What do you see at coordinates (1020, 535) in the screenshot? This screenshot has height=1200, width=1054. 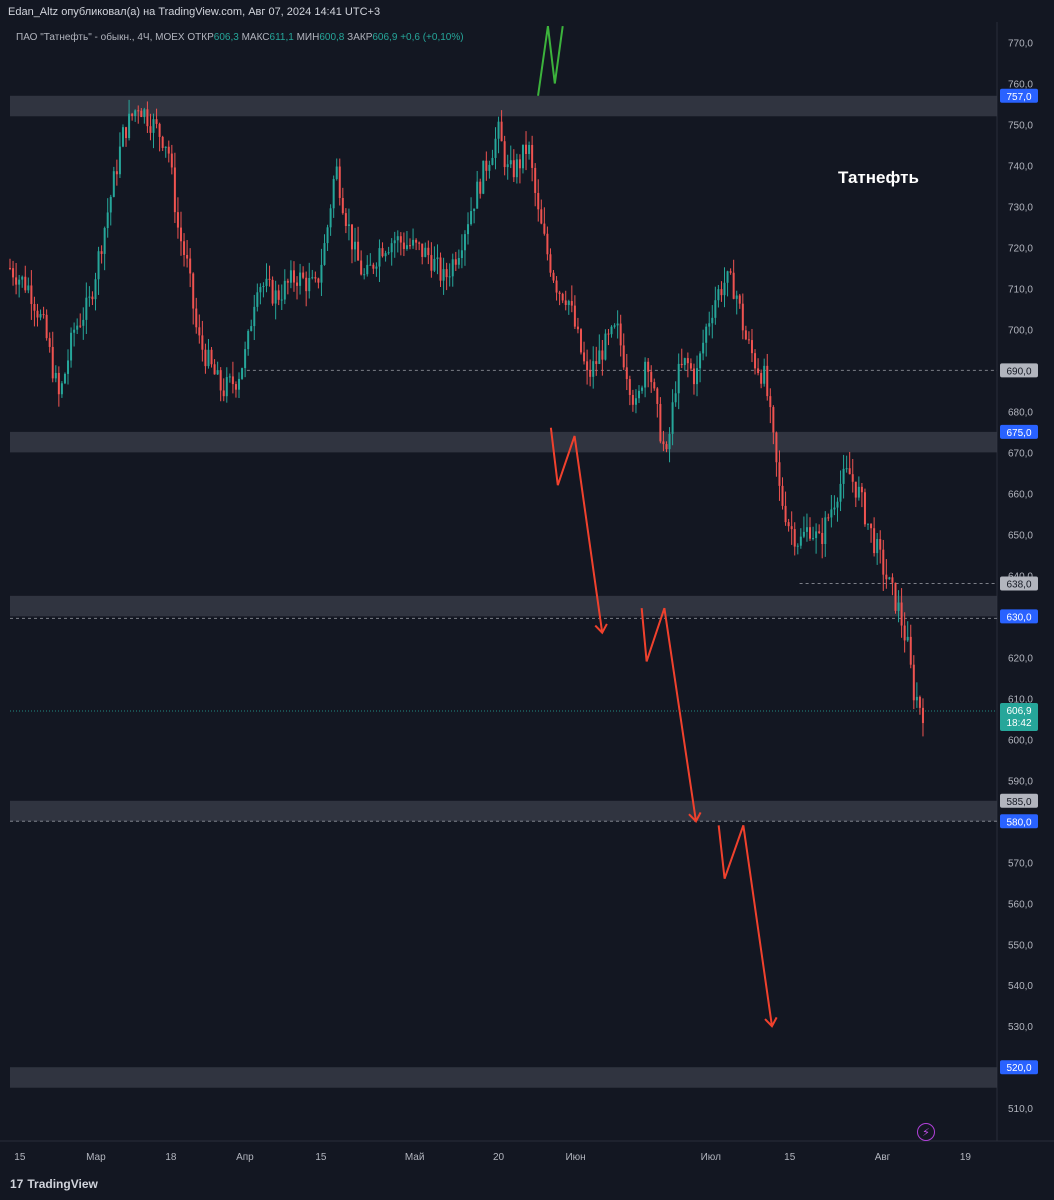 I see `y-tick-label: 650,0` at bounding box center [1020, 535].